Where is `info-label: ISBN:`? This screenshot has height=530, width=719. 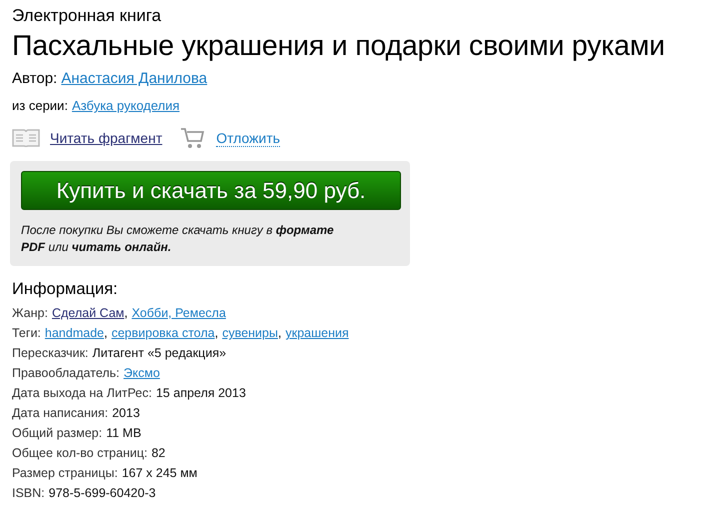
info-label: ISBN: is located at coordinates (28, 493).